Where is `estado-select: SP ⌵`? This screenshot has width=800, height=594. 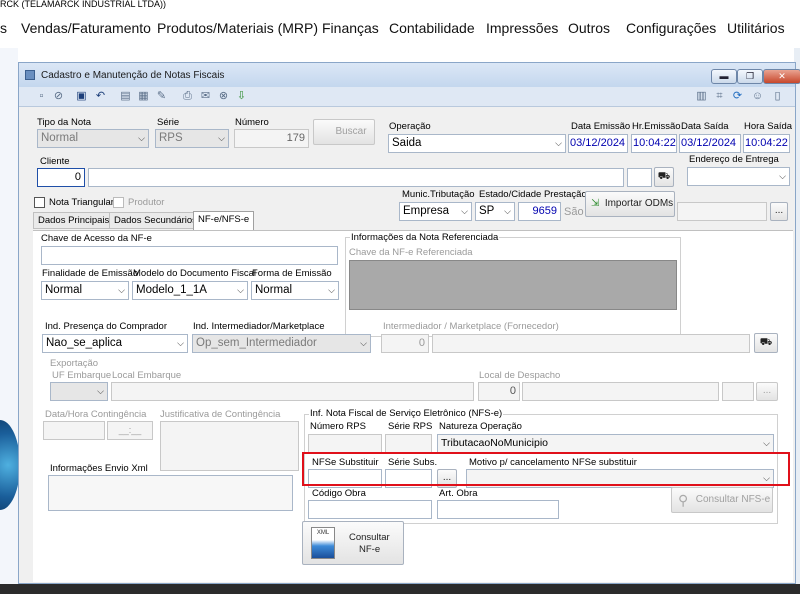 estado-select: SP ⌵ is located at coordinates (495, 211).